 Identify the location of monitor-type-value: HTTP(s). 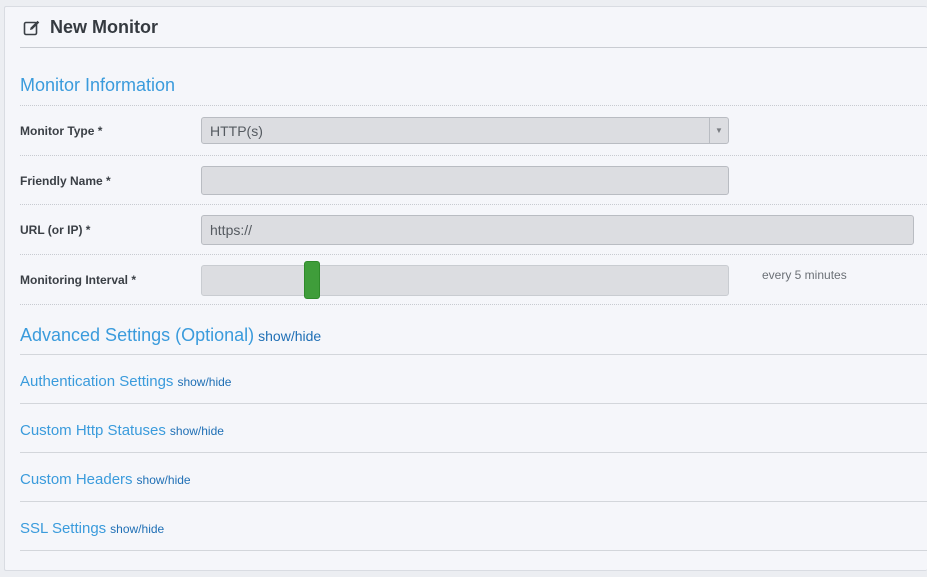
(236, 130).